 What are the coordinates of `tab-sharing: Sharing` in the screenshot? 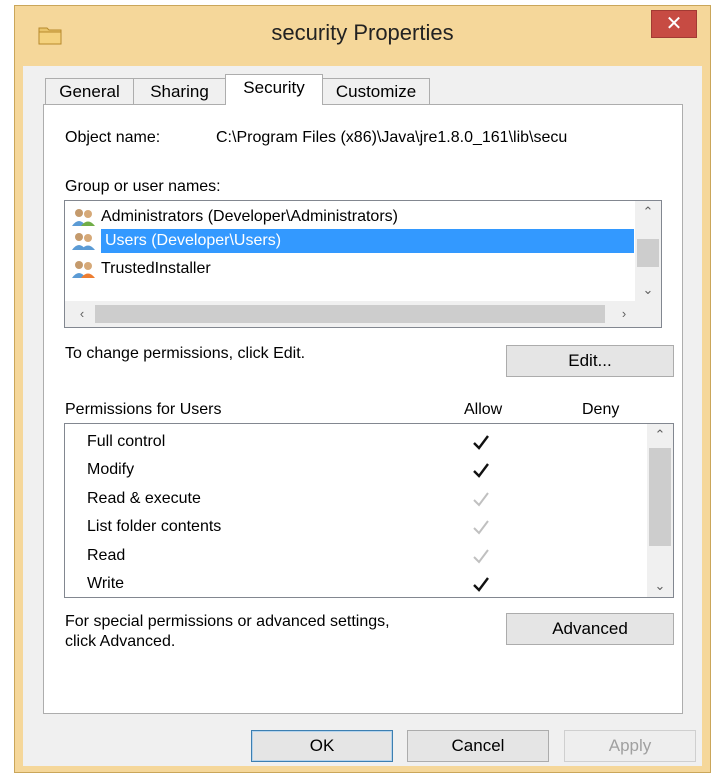 It's located at (179, 91).